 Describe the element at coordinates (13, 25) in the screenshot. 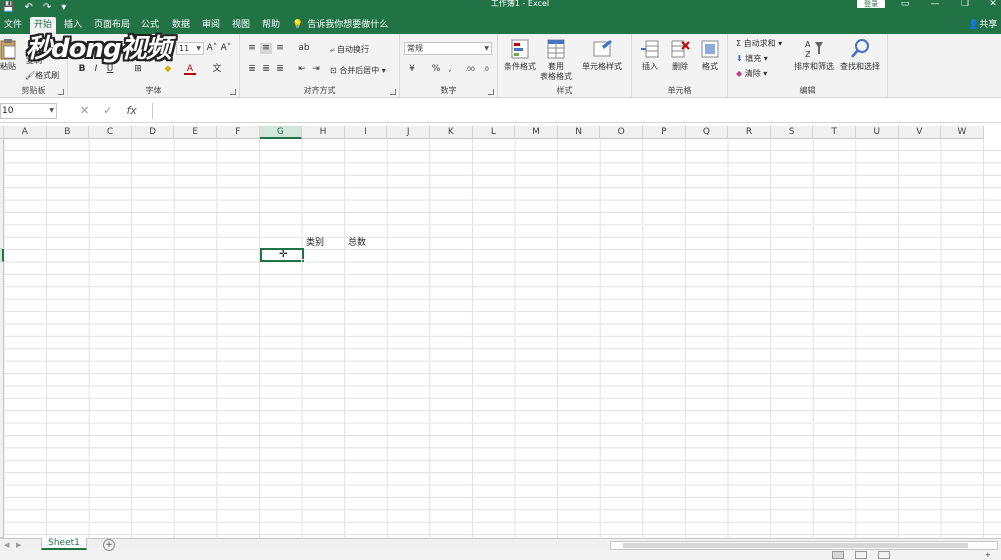

I see `tab-file: 文件` at that location.